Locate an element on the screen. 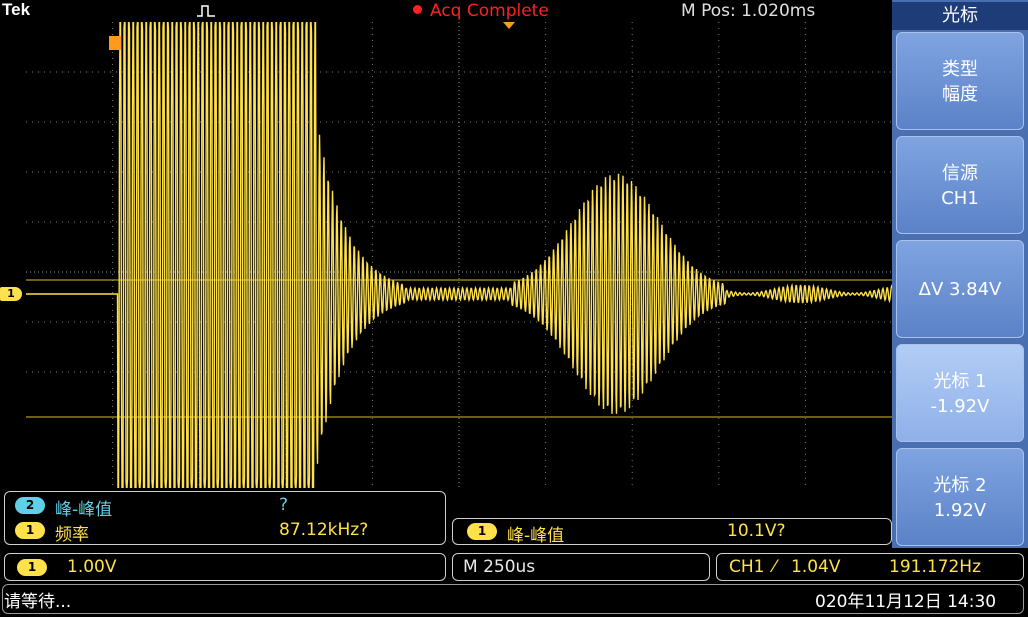 Image resolution: width=1028 pixels, height=617 pixels. cursor-2-button: 光标 2 1.92V is located at coordinates (960, 497).